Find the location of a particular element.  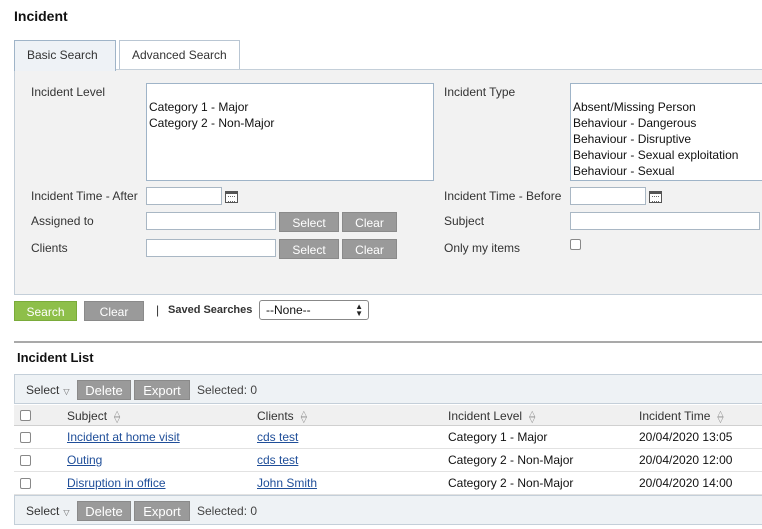

incident-type-option: Behaviour - Sexual exploitation is located at coordinates (666, 155).